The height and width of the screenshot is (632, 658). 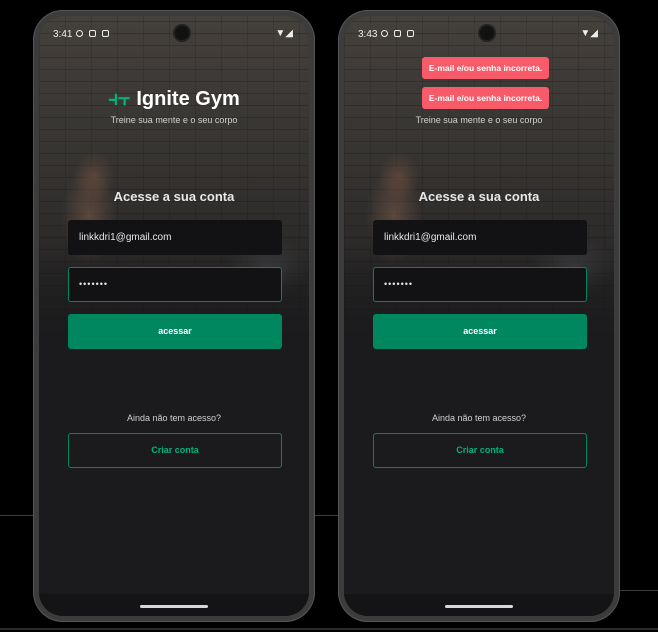 I want to click on divider-right, so click(x=639, y=590).